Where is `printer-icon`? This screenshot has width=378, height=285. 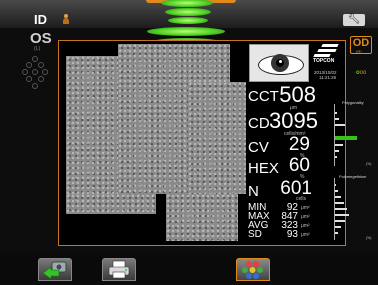 printer-icon is located at coordinates (119, 269).